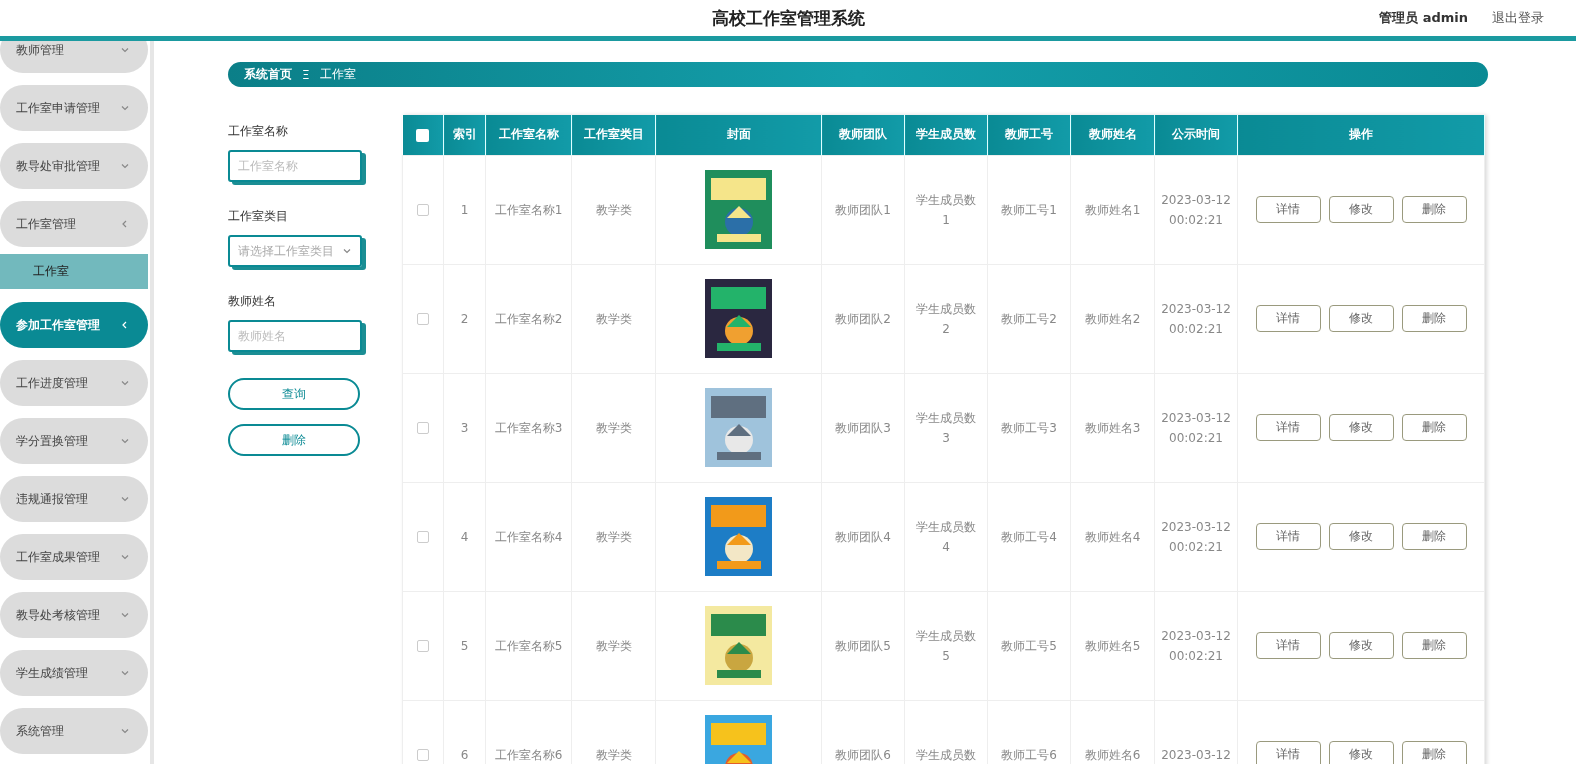 The height and width of the screenshot is (764, 1576). Describe the element at coordinates (74, 673) in the screenshot. I see `sidebar-item: 学生成绩管理` at that location.